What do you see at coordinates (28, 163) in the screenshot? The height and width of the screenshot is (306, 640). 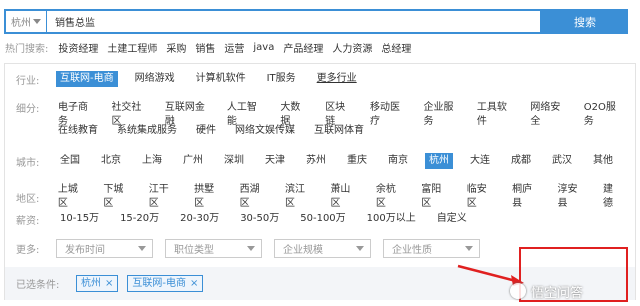 I see `city-label: 城市:` at bounding box center [28, 163].